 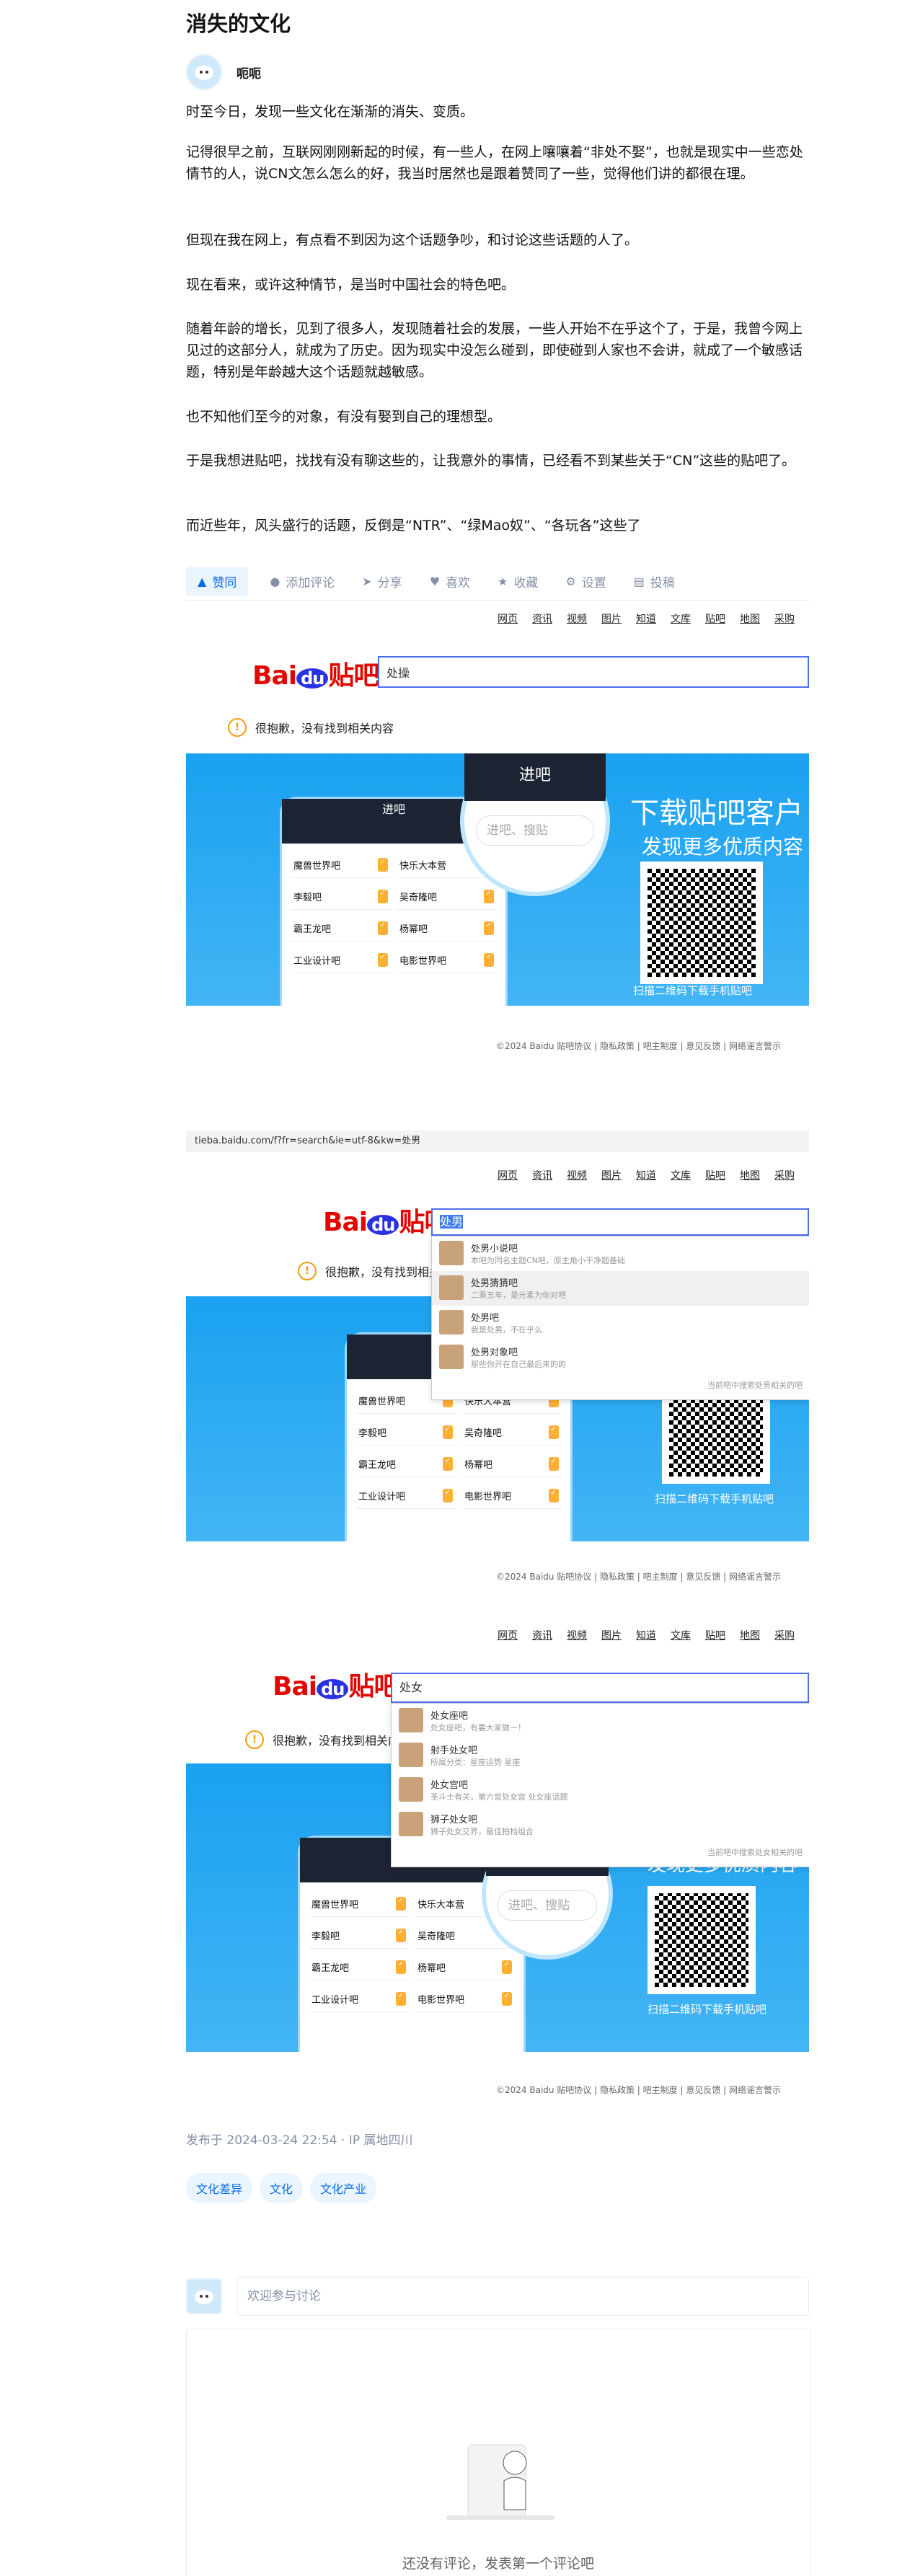 I want to click on tag-list: 文化差异 文化 文化产业, so click(x=497, y=2188).